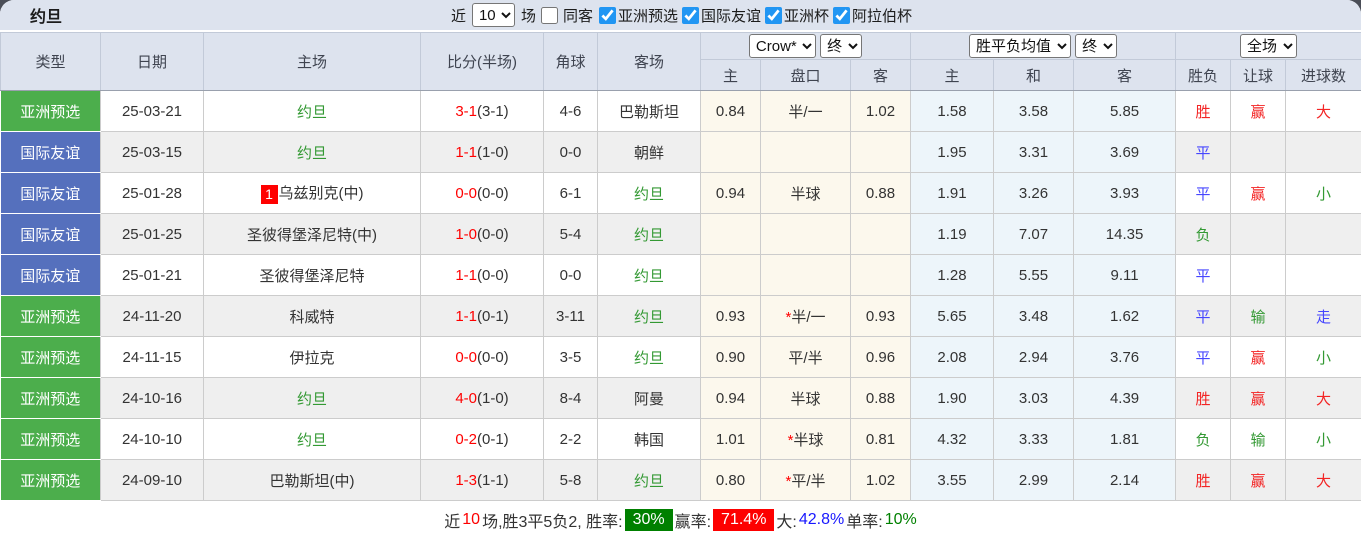  What do you see at coordinates (1323, 275) in the screenshot?
I see `goals-result-cell` at bounding box center [1323, 275].